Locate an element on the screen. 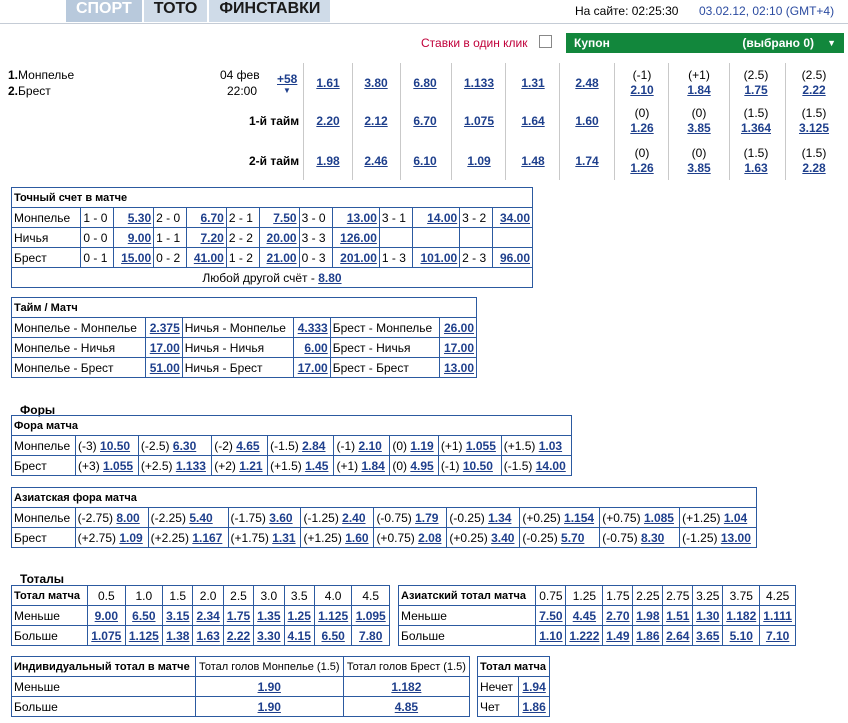 The width and height of the screenshot is (848, 723). odd-link: 1.26 is located at coordinates (641, 168).